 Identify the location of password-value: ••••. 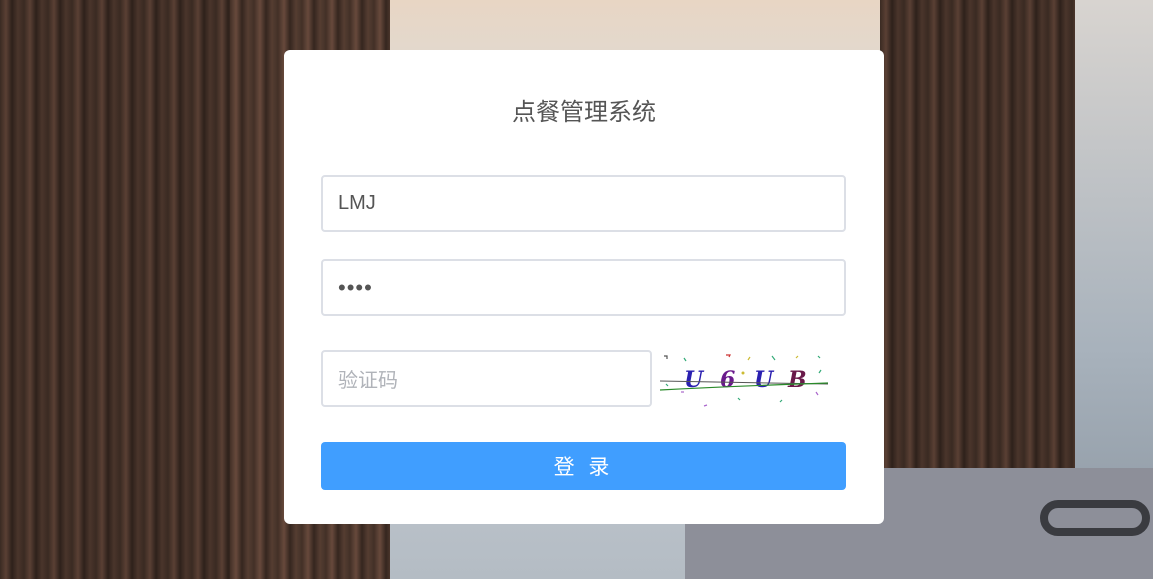
(355, 287).